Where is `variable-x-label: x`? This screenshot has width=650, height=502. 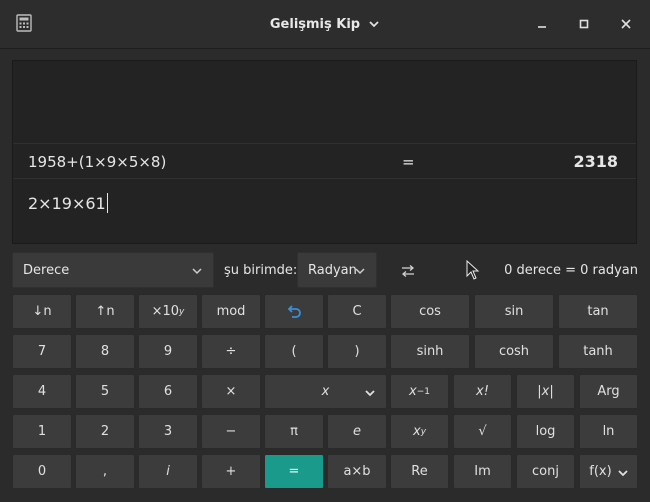 variable-x-label: x is located at coordinates (325, 391).